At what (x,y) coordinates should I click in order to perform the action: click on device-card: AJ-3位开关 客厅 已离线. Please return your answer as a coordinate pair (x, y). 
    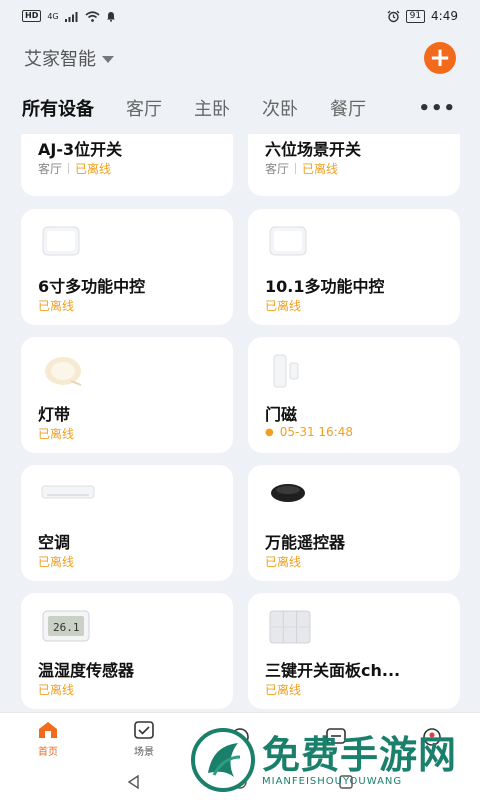
    Looking at the image, I should click on (127, 165).